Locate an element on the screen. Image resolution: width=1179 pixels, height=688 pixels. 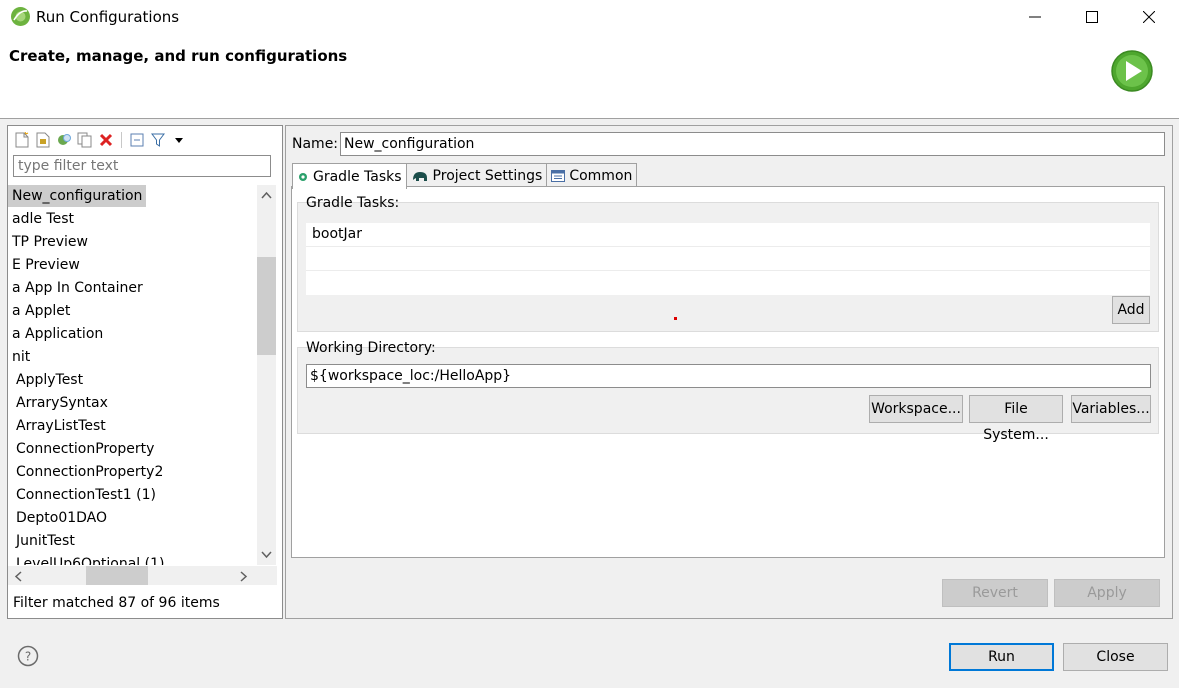
horizontal-scrollbar is located at coordinates (133, 575).